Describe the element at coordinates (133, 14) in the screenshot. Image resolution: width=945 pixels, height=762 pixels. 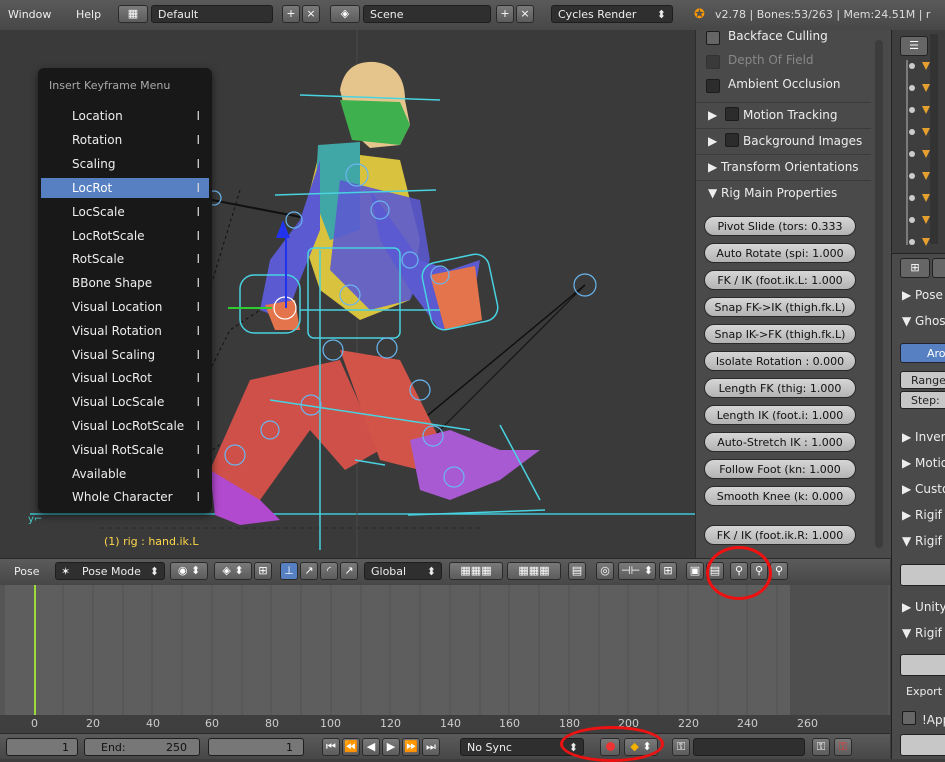
I see `screen-layout-icon: ▦` at that location.